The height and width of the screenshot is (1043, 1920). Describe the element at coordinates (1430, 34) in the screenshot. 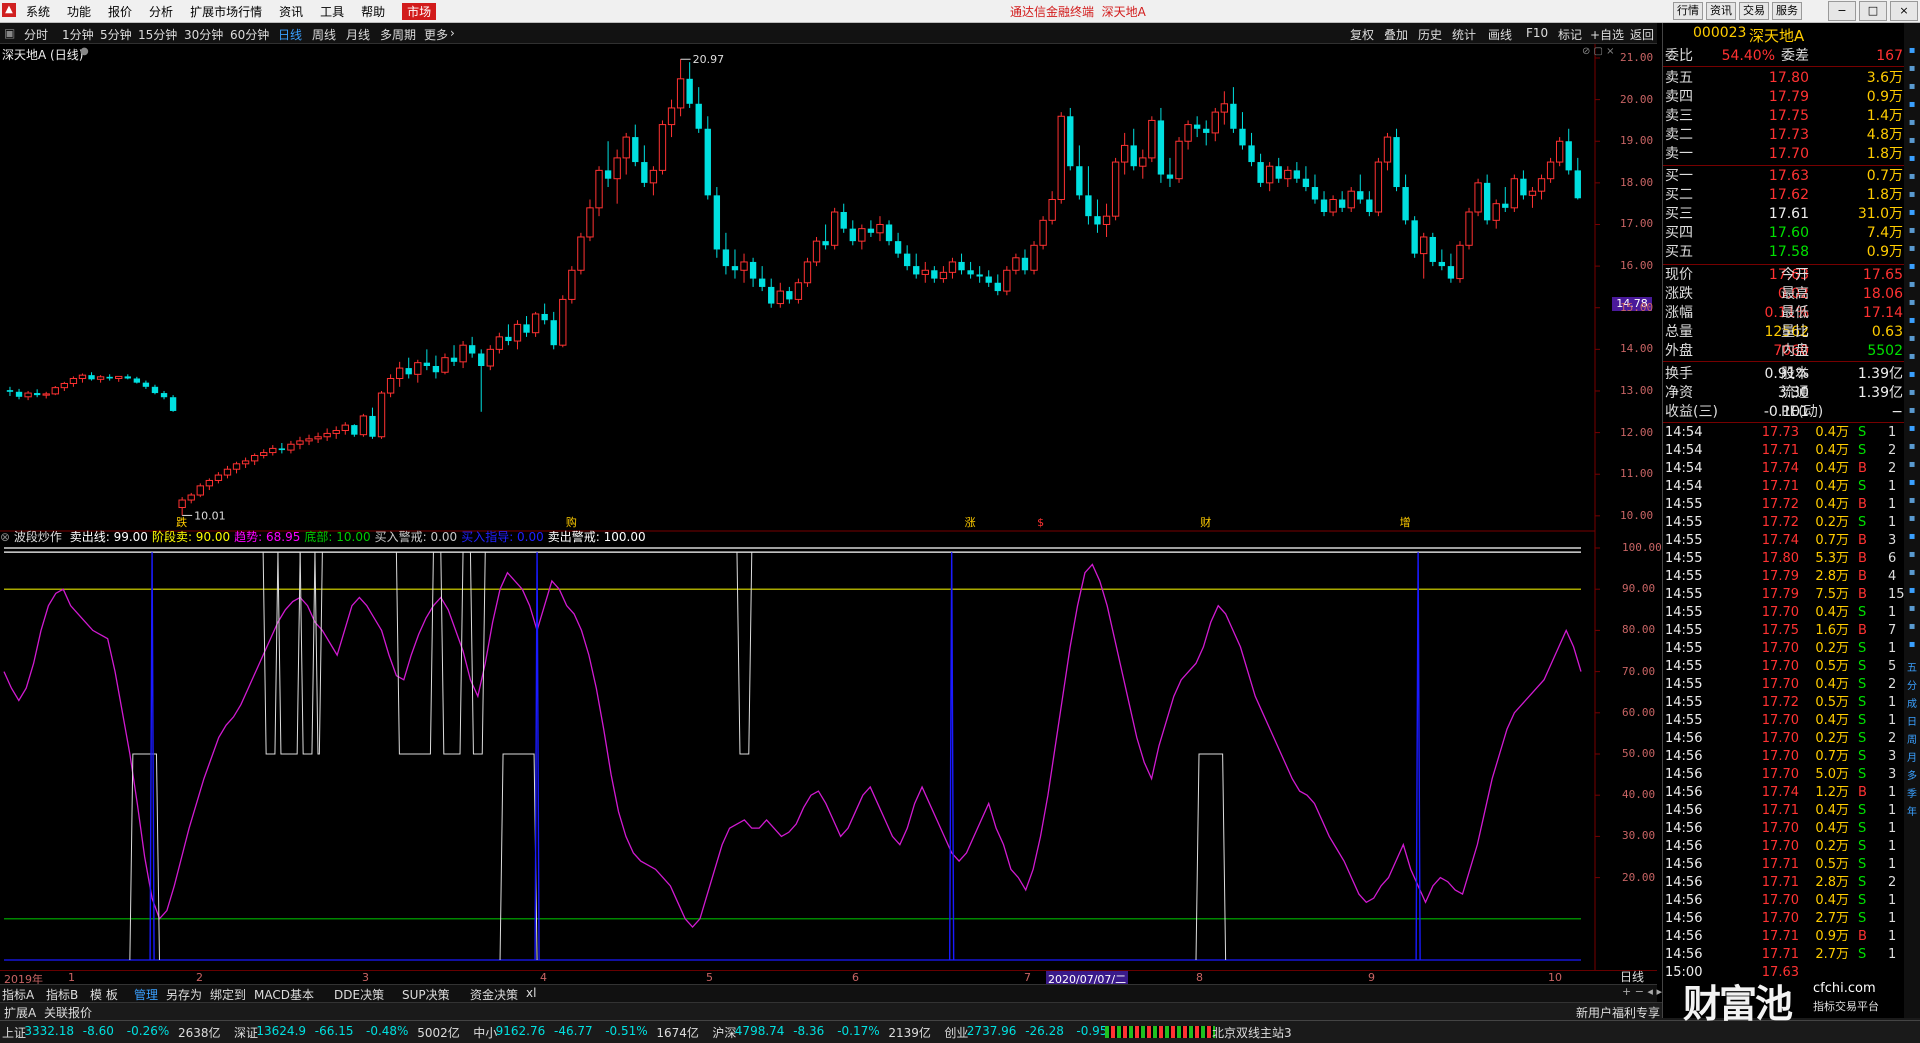

I see `tool-history: 历史` at that location.